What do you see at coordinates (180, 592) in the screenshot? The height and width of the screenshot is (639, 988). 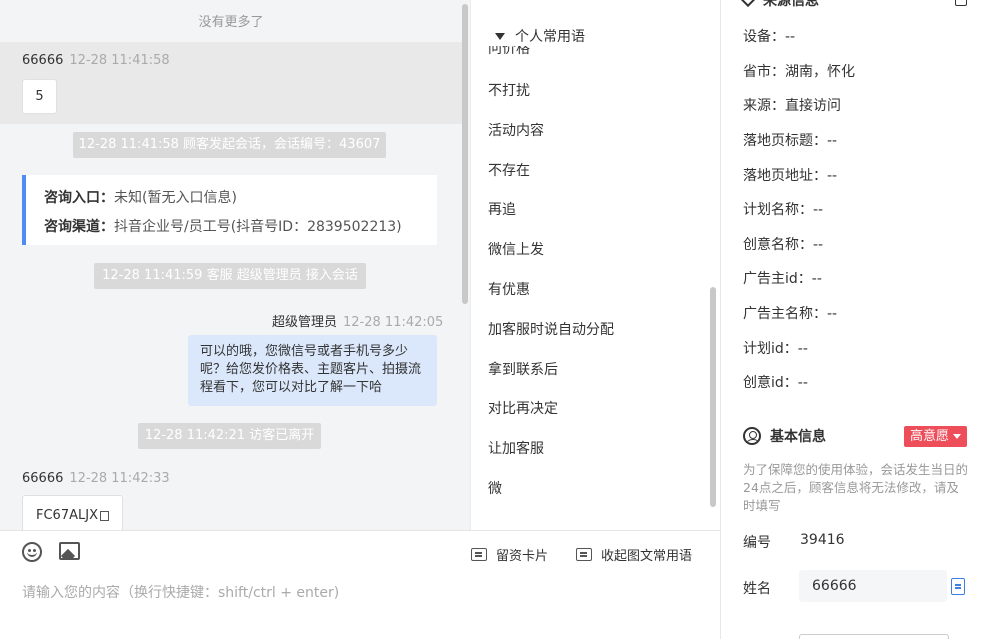 I see `message-input: 请输入您的内容（换行快捷键：shift/ctrl + enter)` at bounding box center [180, 592].